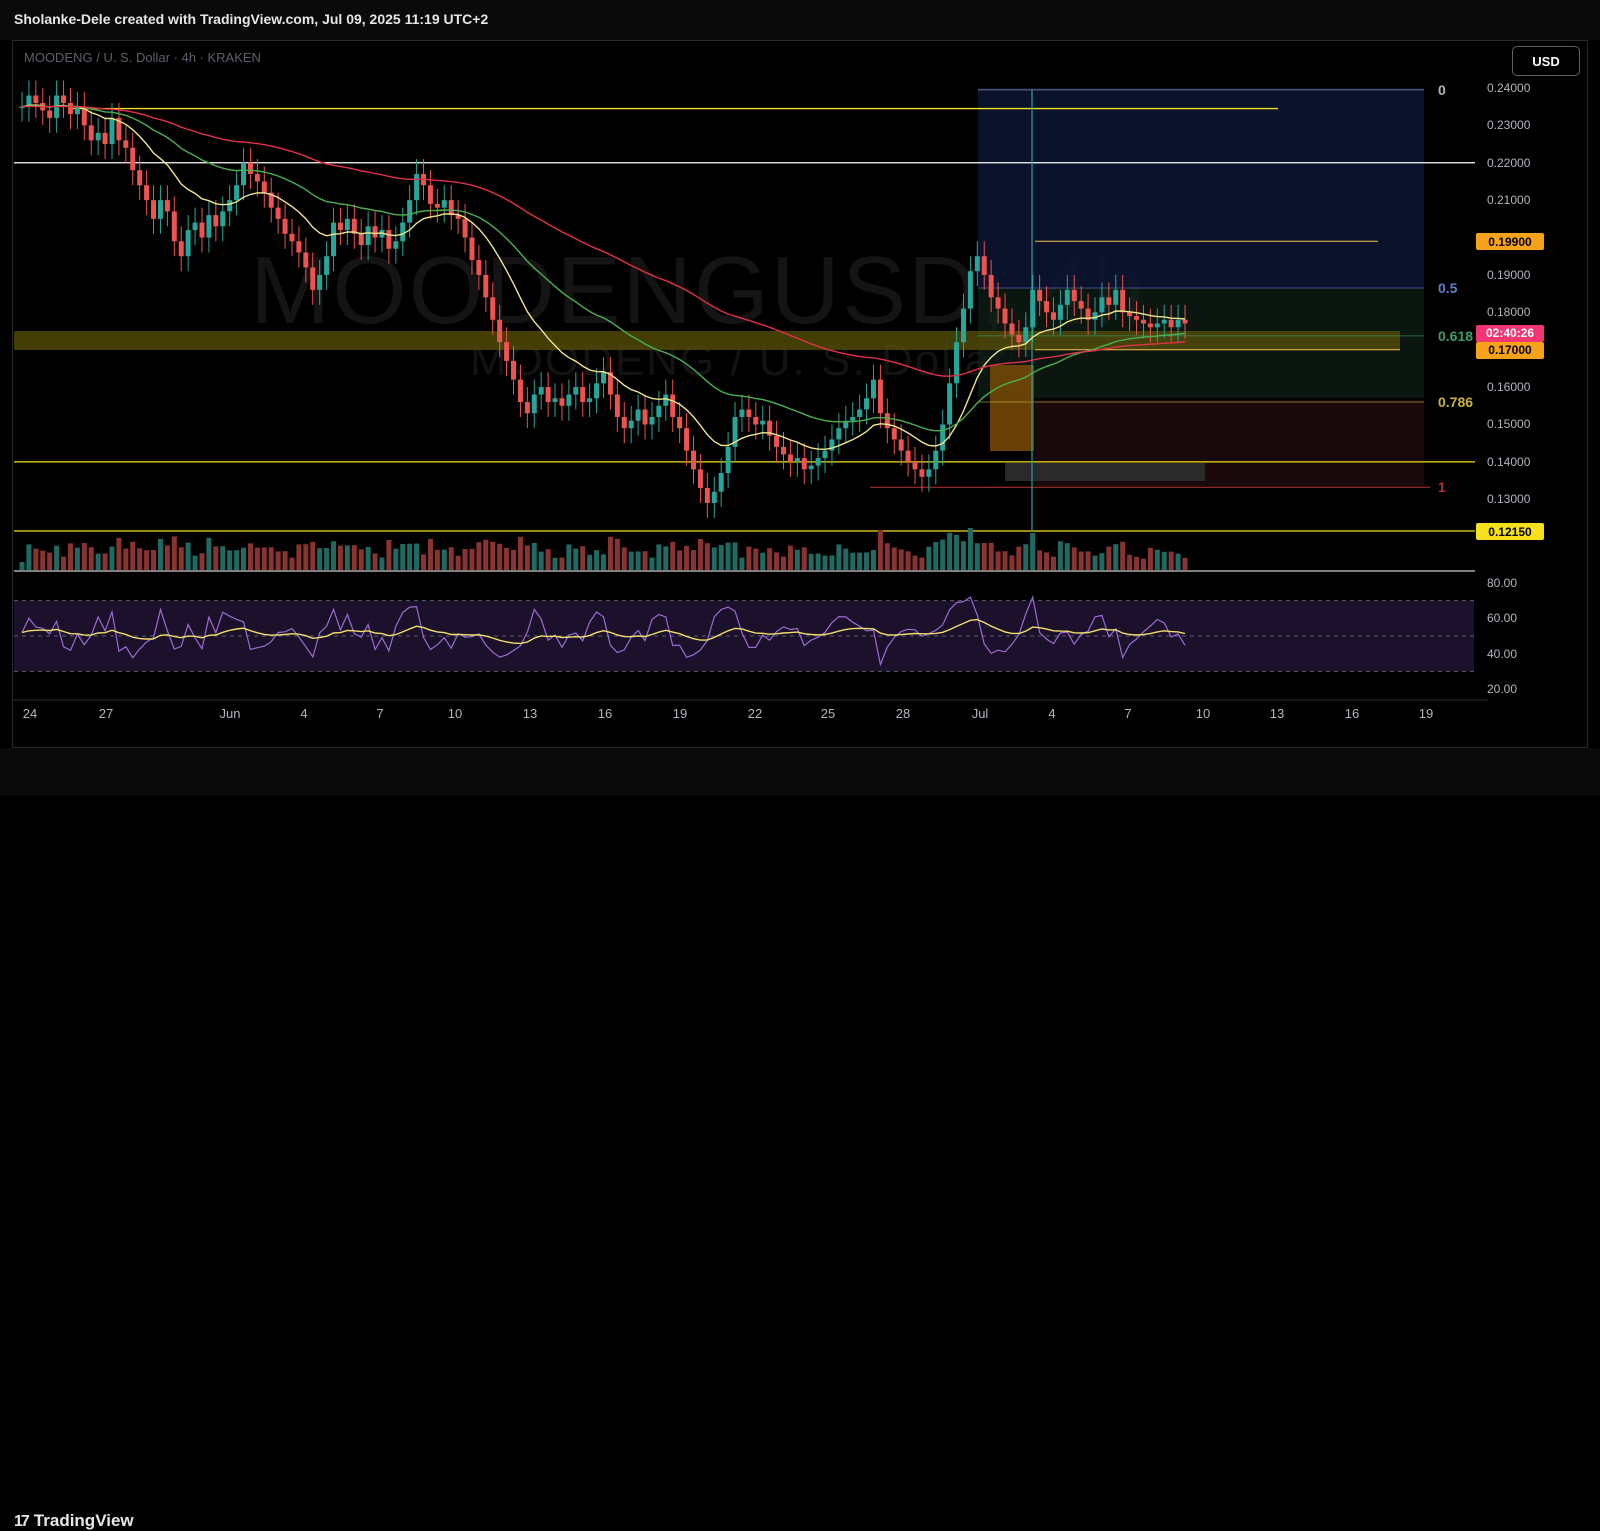 The height and width of the screenshot is (1531, 1600). I want to click on symbol-legend: MOODENG / U. S. Dollar · 4h · KRAKEN, so click(142, 57).